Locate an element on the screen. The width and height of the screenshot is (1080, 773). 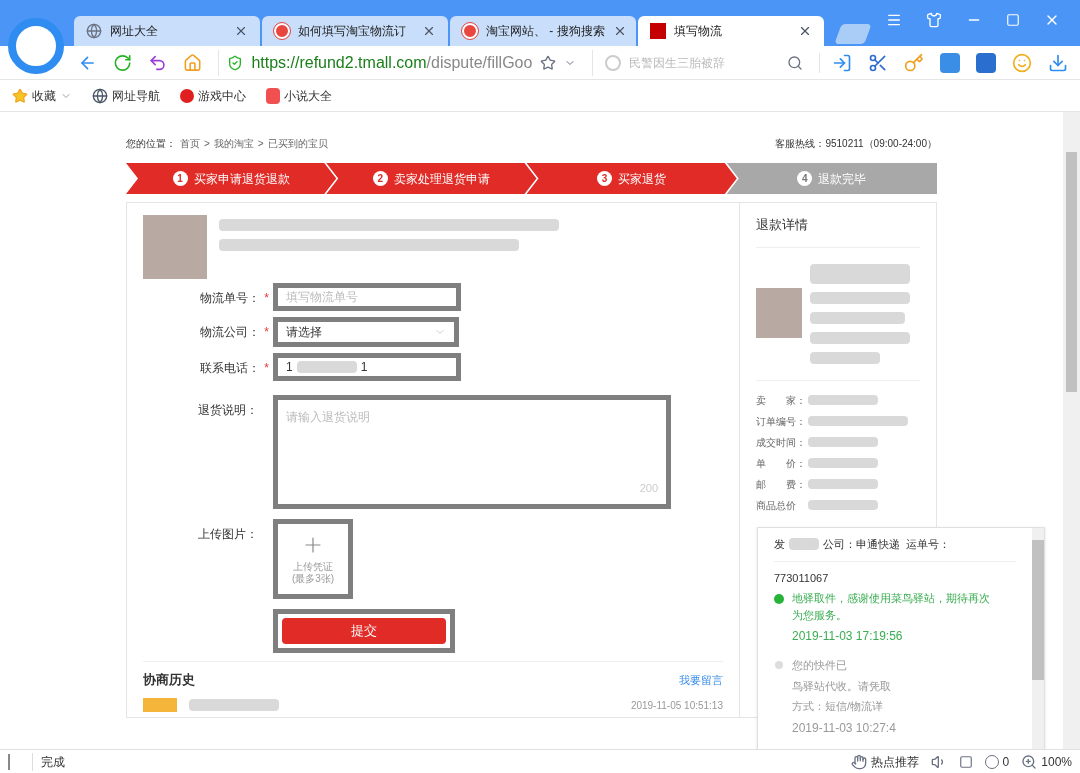
detail-label: 卖 家： is located at coordinates (780, 400).